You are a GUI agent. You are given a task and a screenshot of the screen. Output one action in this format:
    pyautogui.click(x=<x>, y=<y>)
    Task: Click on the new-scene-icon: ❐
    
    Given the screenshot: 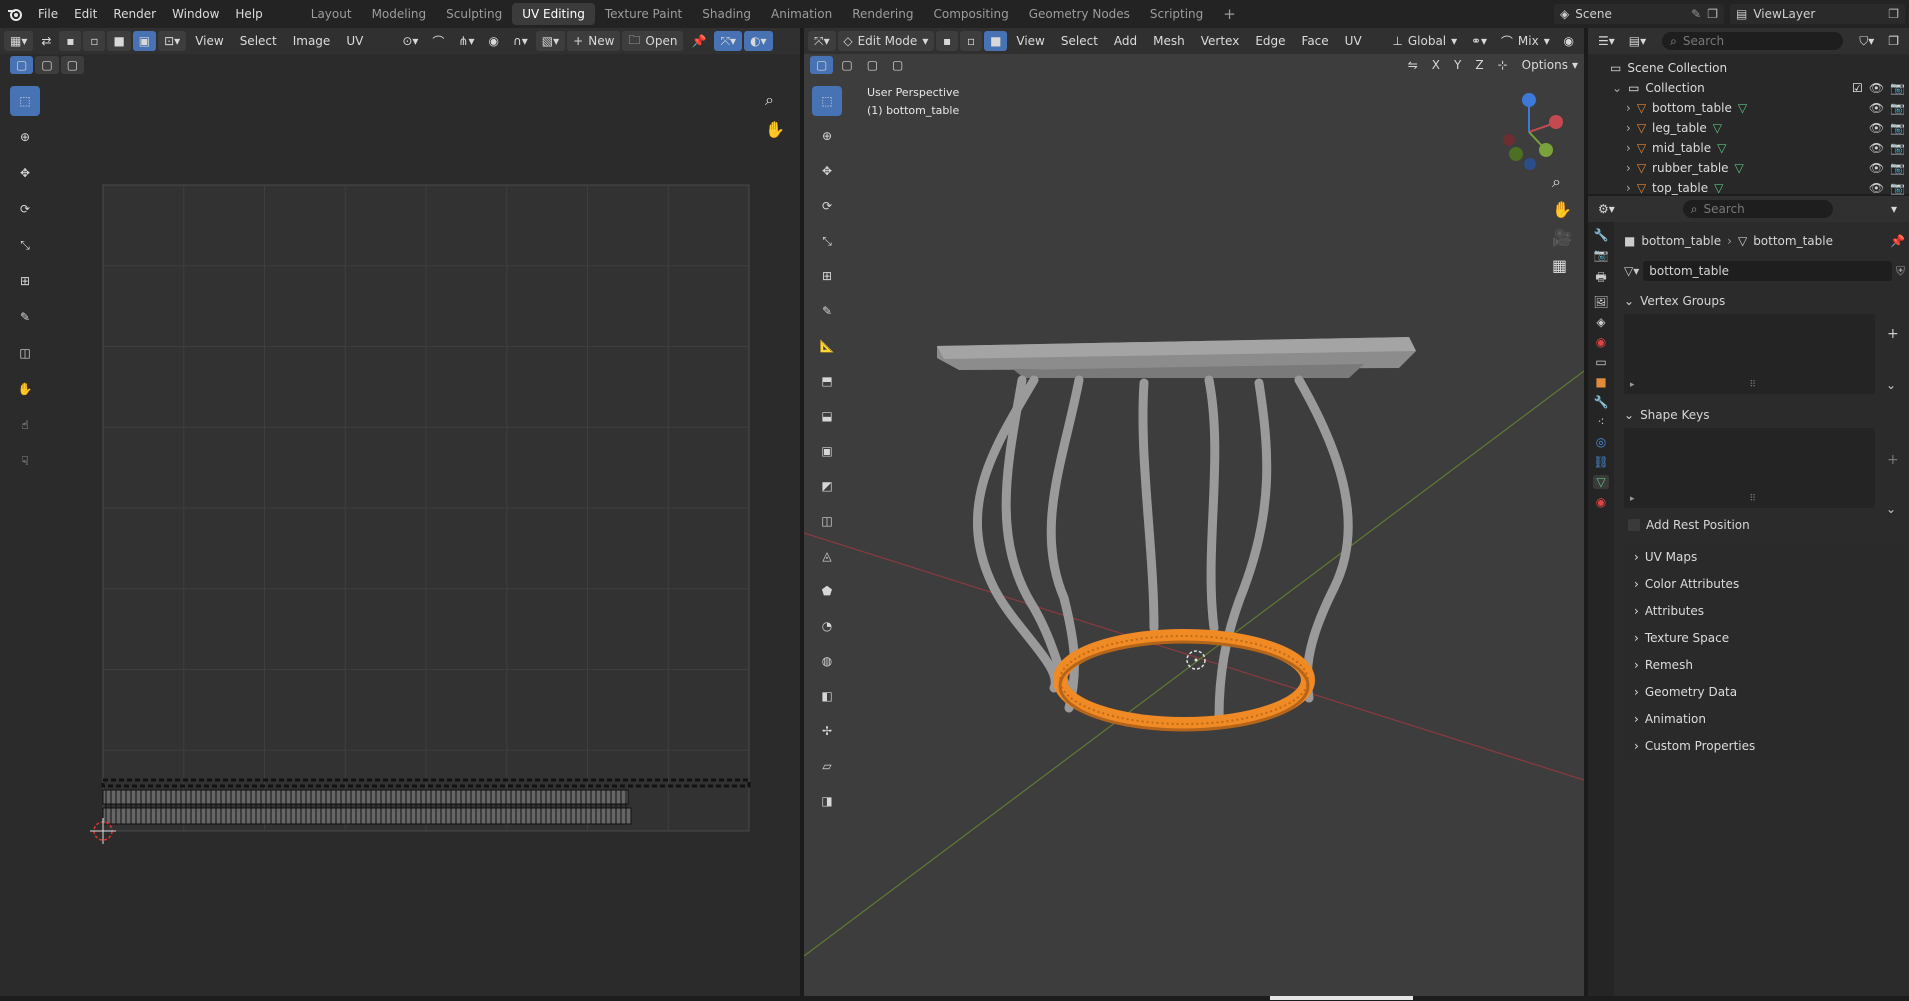 What is the action you would take?
    pyautogui.click(x=1712, y=14)
    